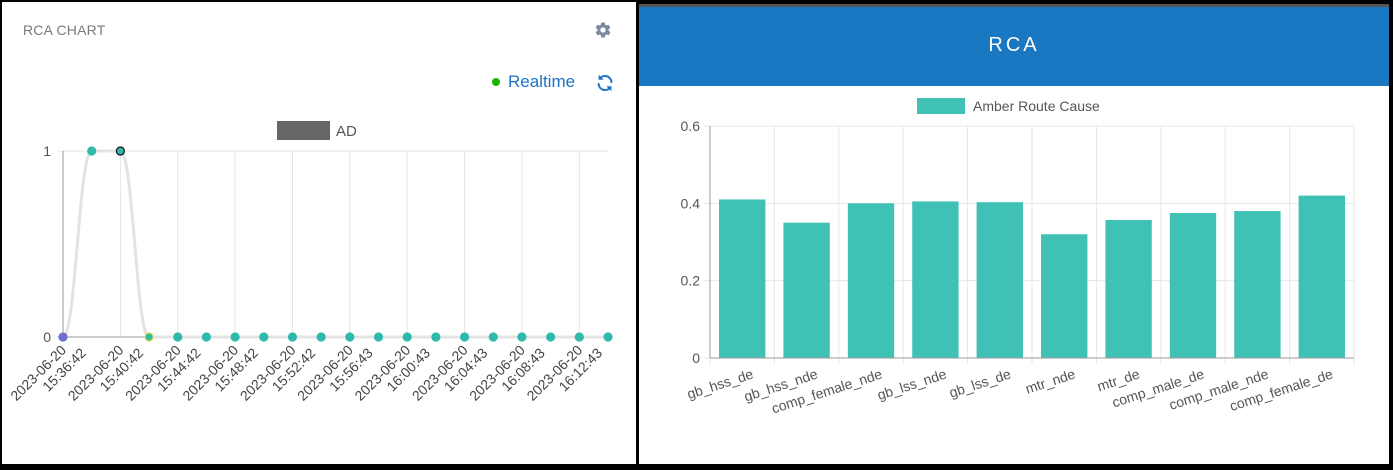 This screenshot has height=470, width=1393. What do you see at coordinates (691, 203) in the screenshot?
I see `y-tick-label: 0.4` at bounding box center [691, 203].